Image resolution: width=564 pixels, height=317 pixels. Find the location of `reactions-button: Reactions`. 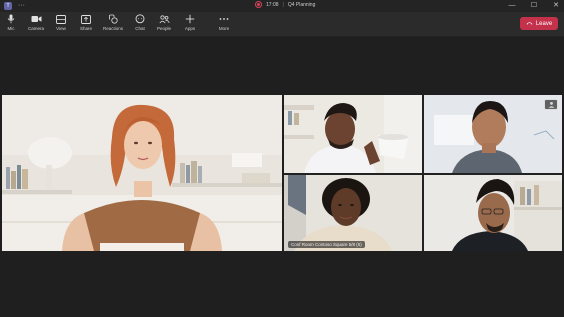

reactions-button: Reactions is located at coordinates (113, 24).